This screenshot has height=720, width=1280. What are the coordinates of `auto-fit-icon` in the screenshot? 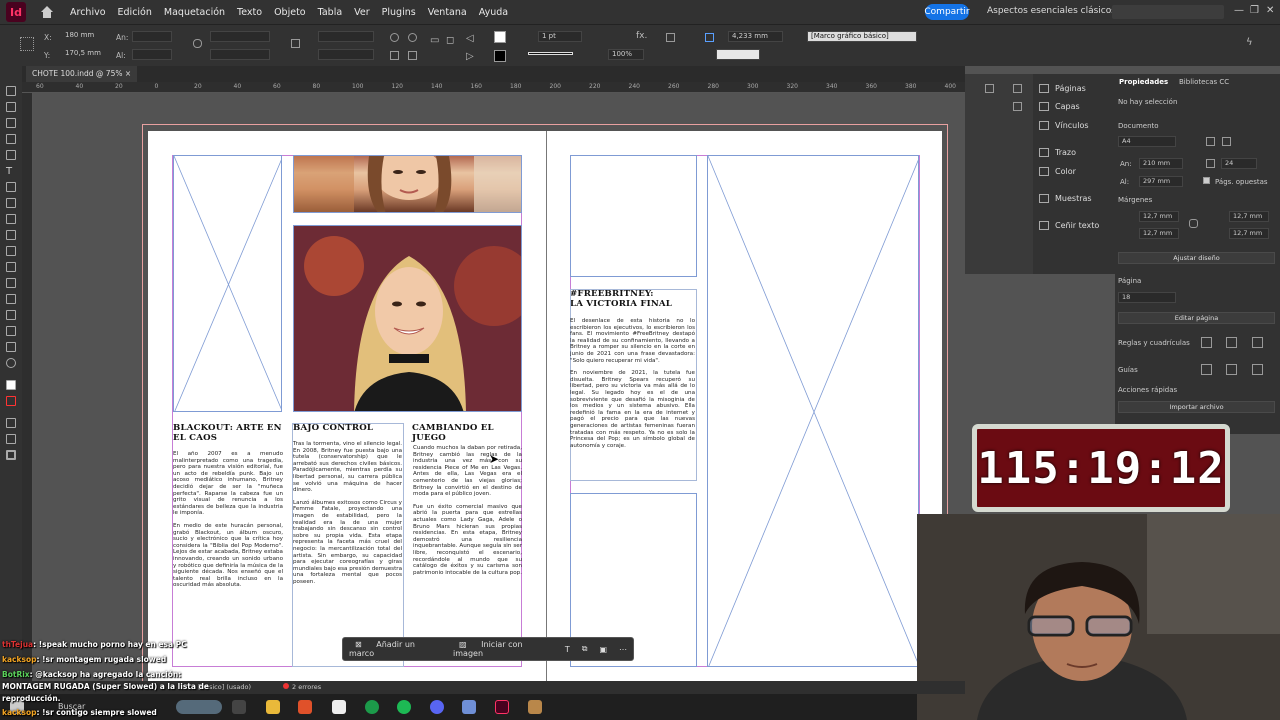 It's located at (709, 37).